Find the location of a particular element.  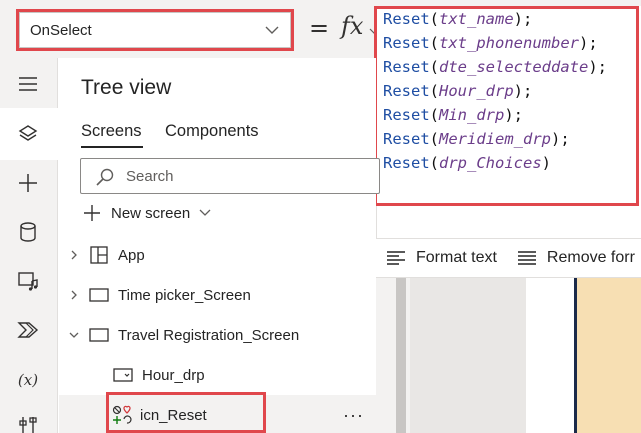

tree-item-travel-registration-screen: Travel Registration_Screen is located at coordinates (217, 335).